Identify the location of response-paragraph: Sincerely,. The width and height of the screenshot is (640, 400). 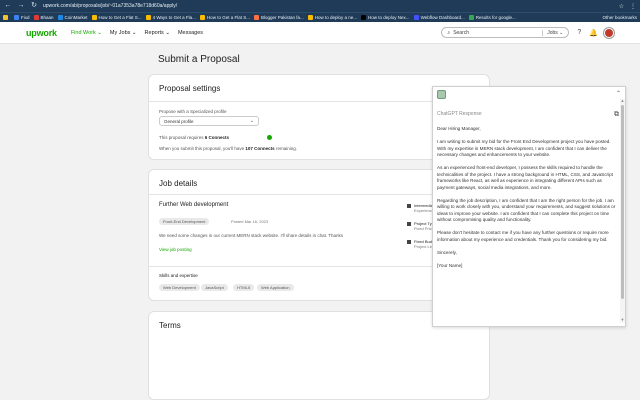
(447, 252).